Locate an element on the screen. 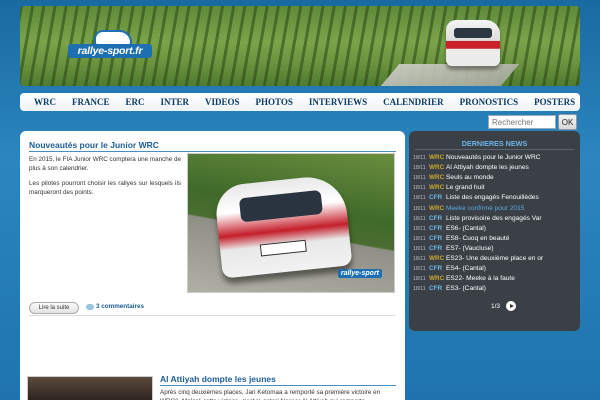 The image size is (600, 400). article-title: Nouveautés pour le Junior WRC is located at coordinates (94, 145).